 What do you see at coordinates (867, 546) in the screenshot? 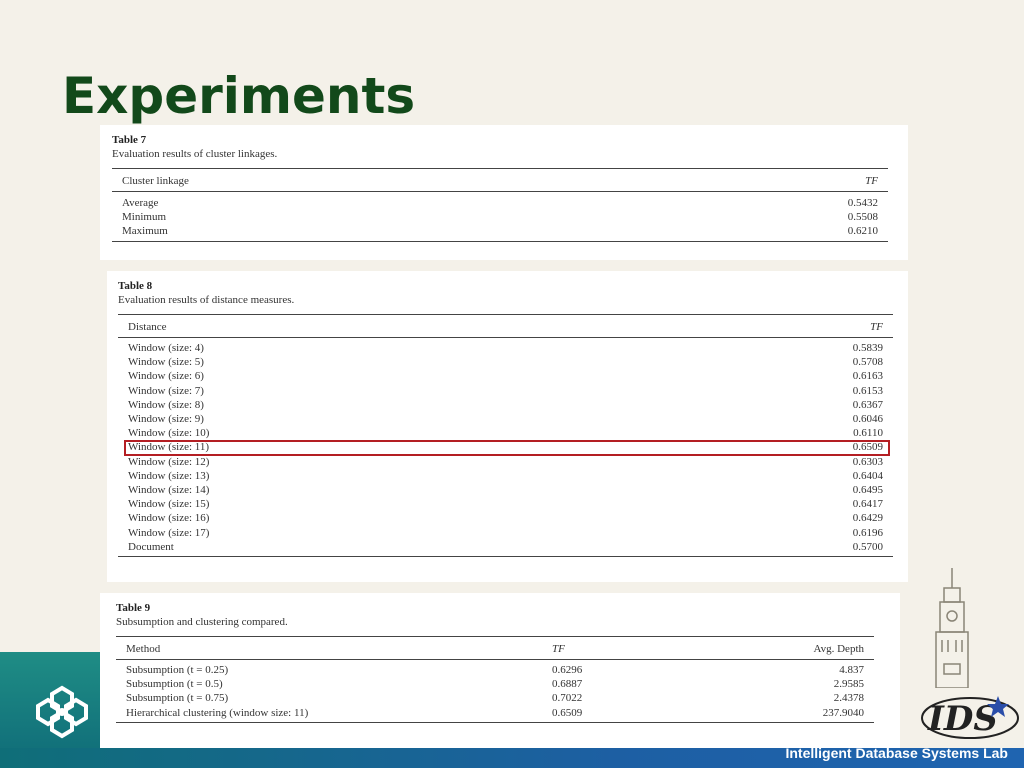
I see `cell-value: 0.5700` at bounding box center [867, 546].